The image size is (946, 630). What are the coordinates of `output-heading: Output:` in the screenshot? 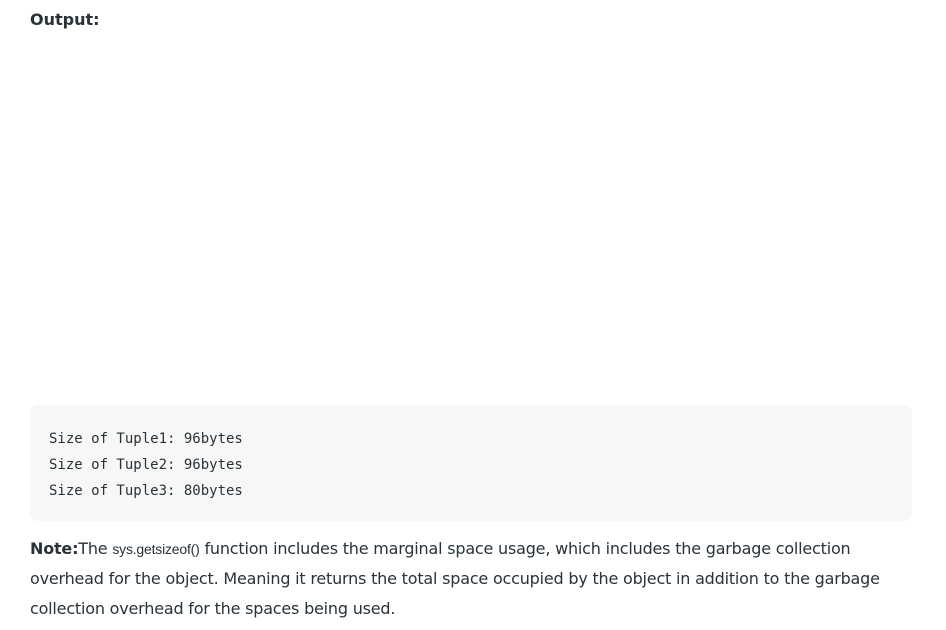 It's located at (65, 19).